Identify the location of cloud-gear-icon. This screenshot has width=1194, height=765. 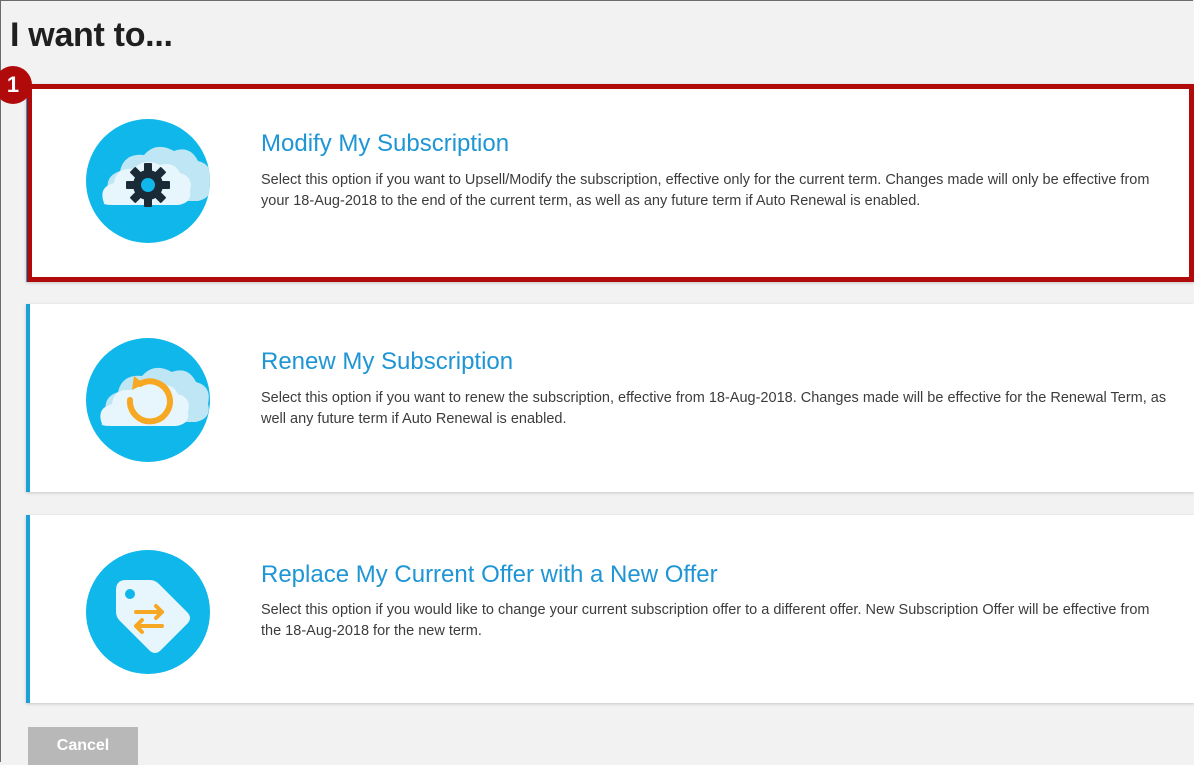
(148, 181).